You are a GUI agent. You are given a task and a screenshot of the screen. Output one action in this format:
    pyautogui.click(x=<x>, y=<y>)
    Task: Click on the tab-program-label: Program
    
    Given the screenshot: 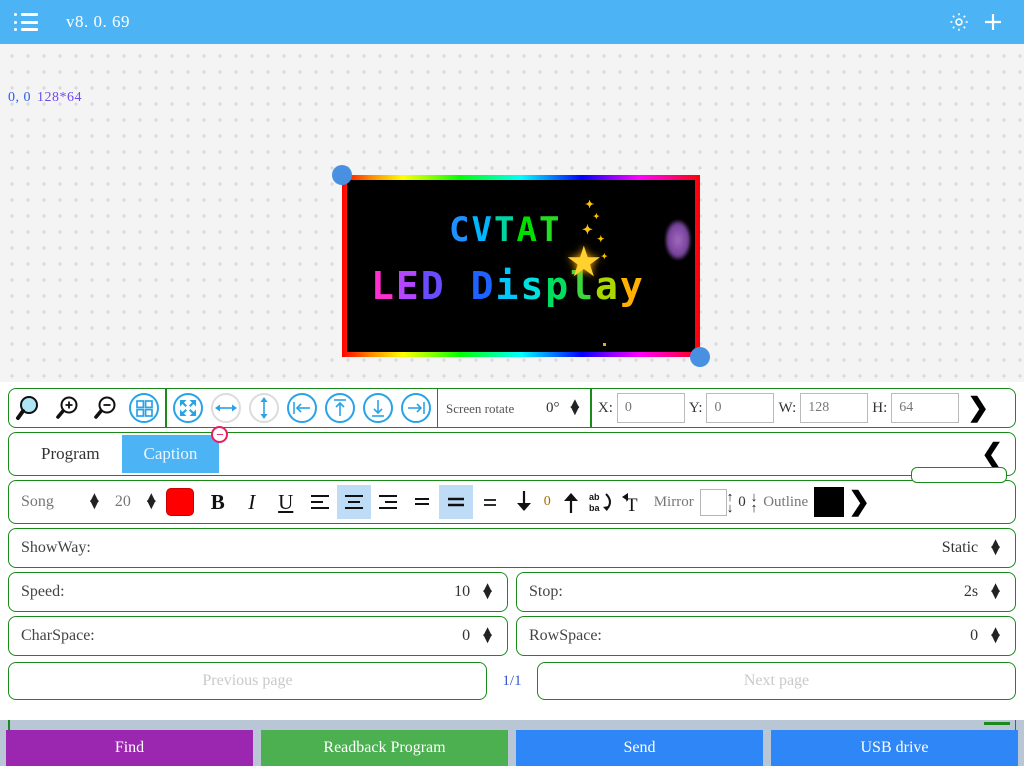 What is the action you would take?
    pyautogui.click(x=70, y=453)
    